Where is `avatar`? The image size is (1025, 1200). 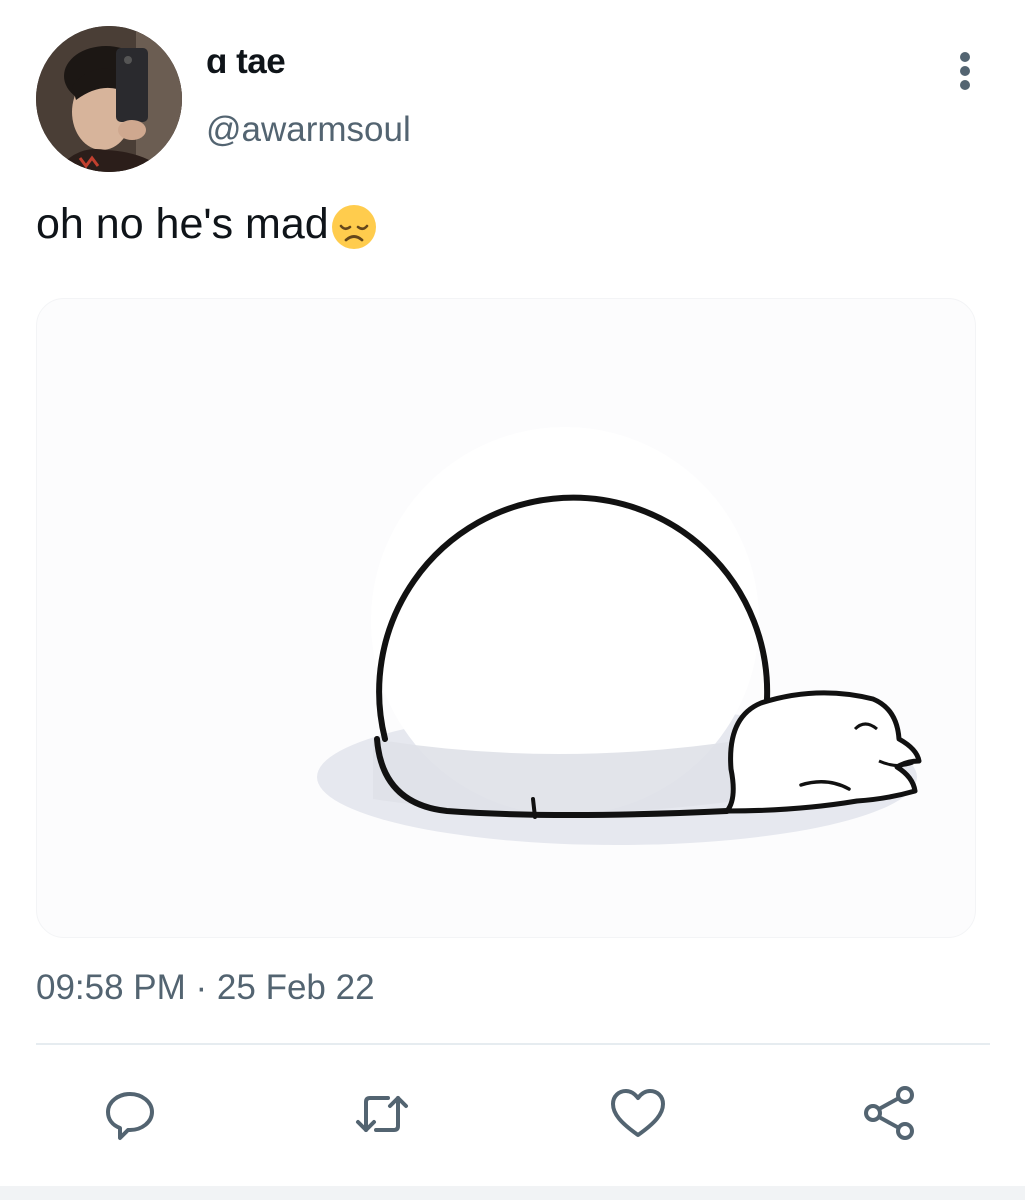
avatar is located at coordinates (109, 99).